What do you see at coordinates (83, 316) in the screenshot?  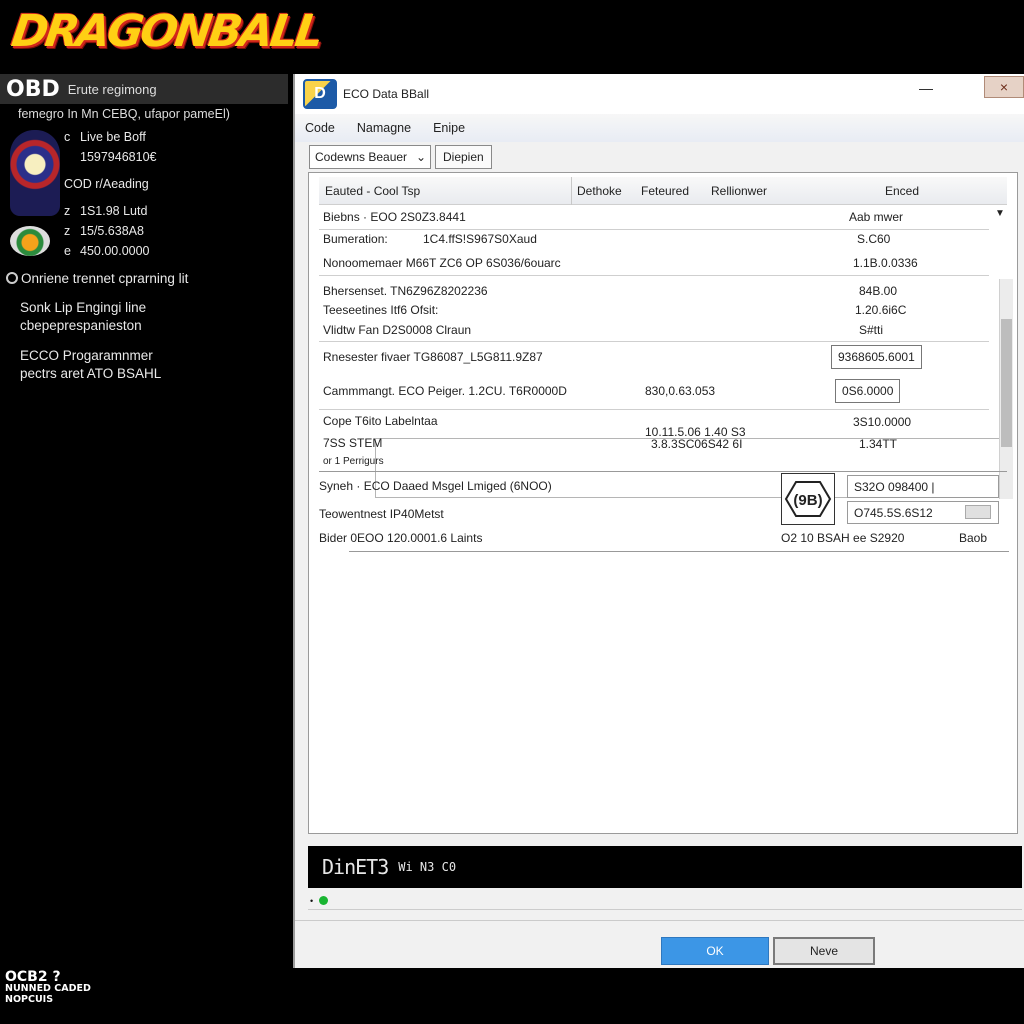 I see `sidebar-paragraph: Sonk Lip Engingi line cbepeprespanieston` at bounding box center [83, 316].